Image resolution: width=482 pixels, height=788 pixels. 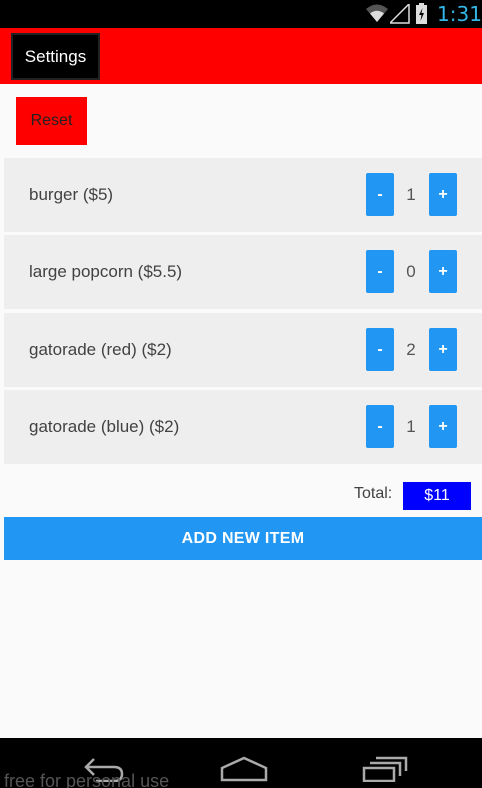 What do you see at coordinates (385, 769) in the screenshot?
I see `recents-icon` at bounding box center [385, 769].